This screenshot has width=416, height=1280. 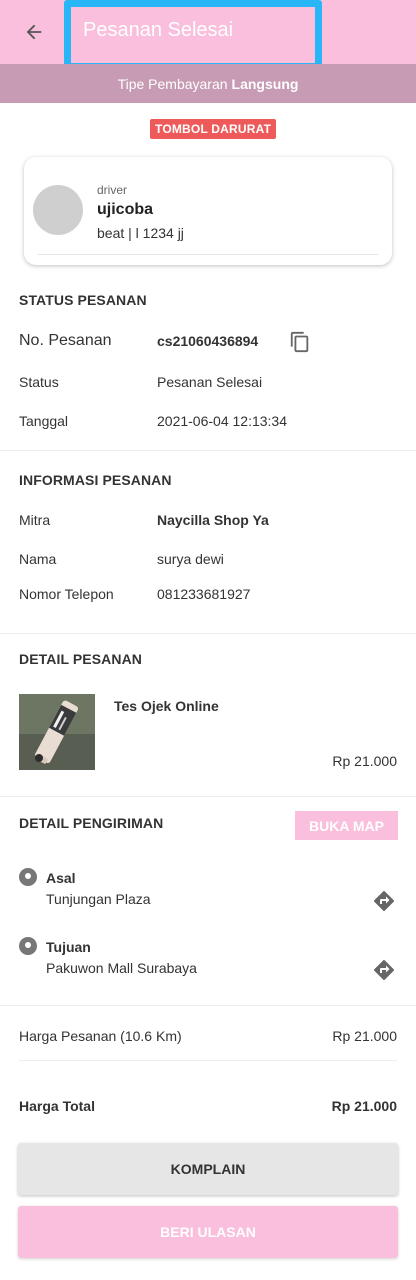 What do you see at coordinates (95, 480) in the screenshot?
I see `info-section-title: INFORMASI PESANAN` at bounding box center [95, 480].